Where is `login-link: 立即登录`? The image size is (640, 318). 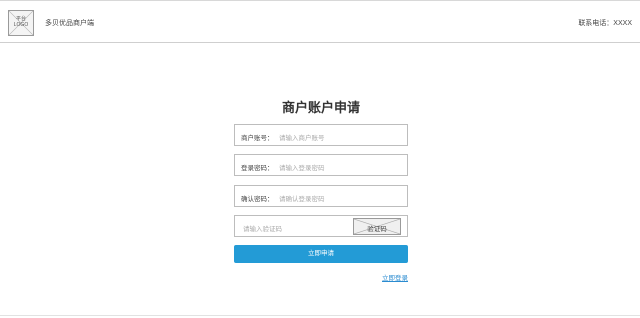 login-link: 立即登录 is located at coordinates (395, 277).